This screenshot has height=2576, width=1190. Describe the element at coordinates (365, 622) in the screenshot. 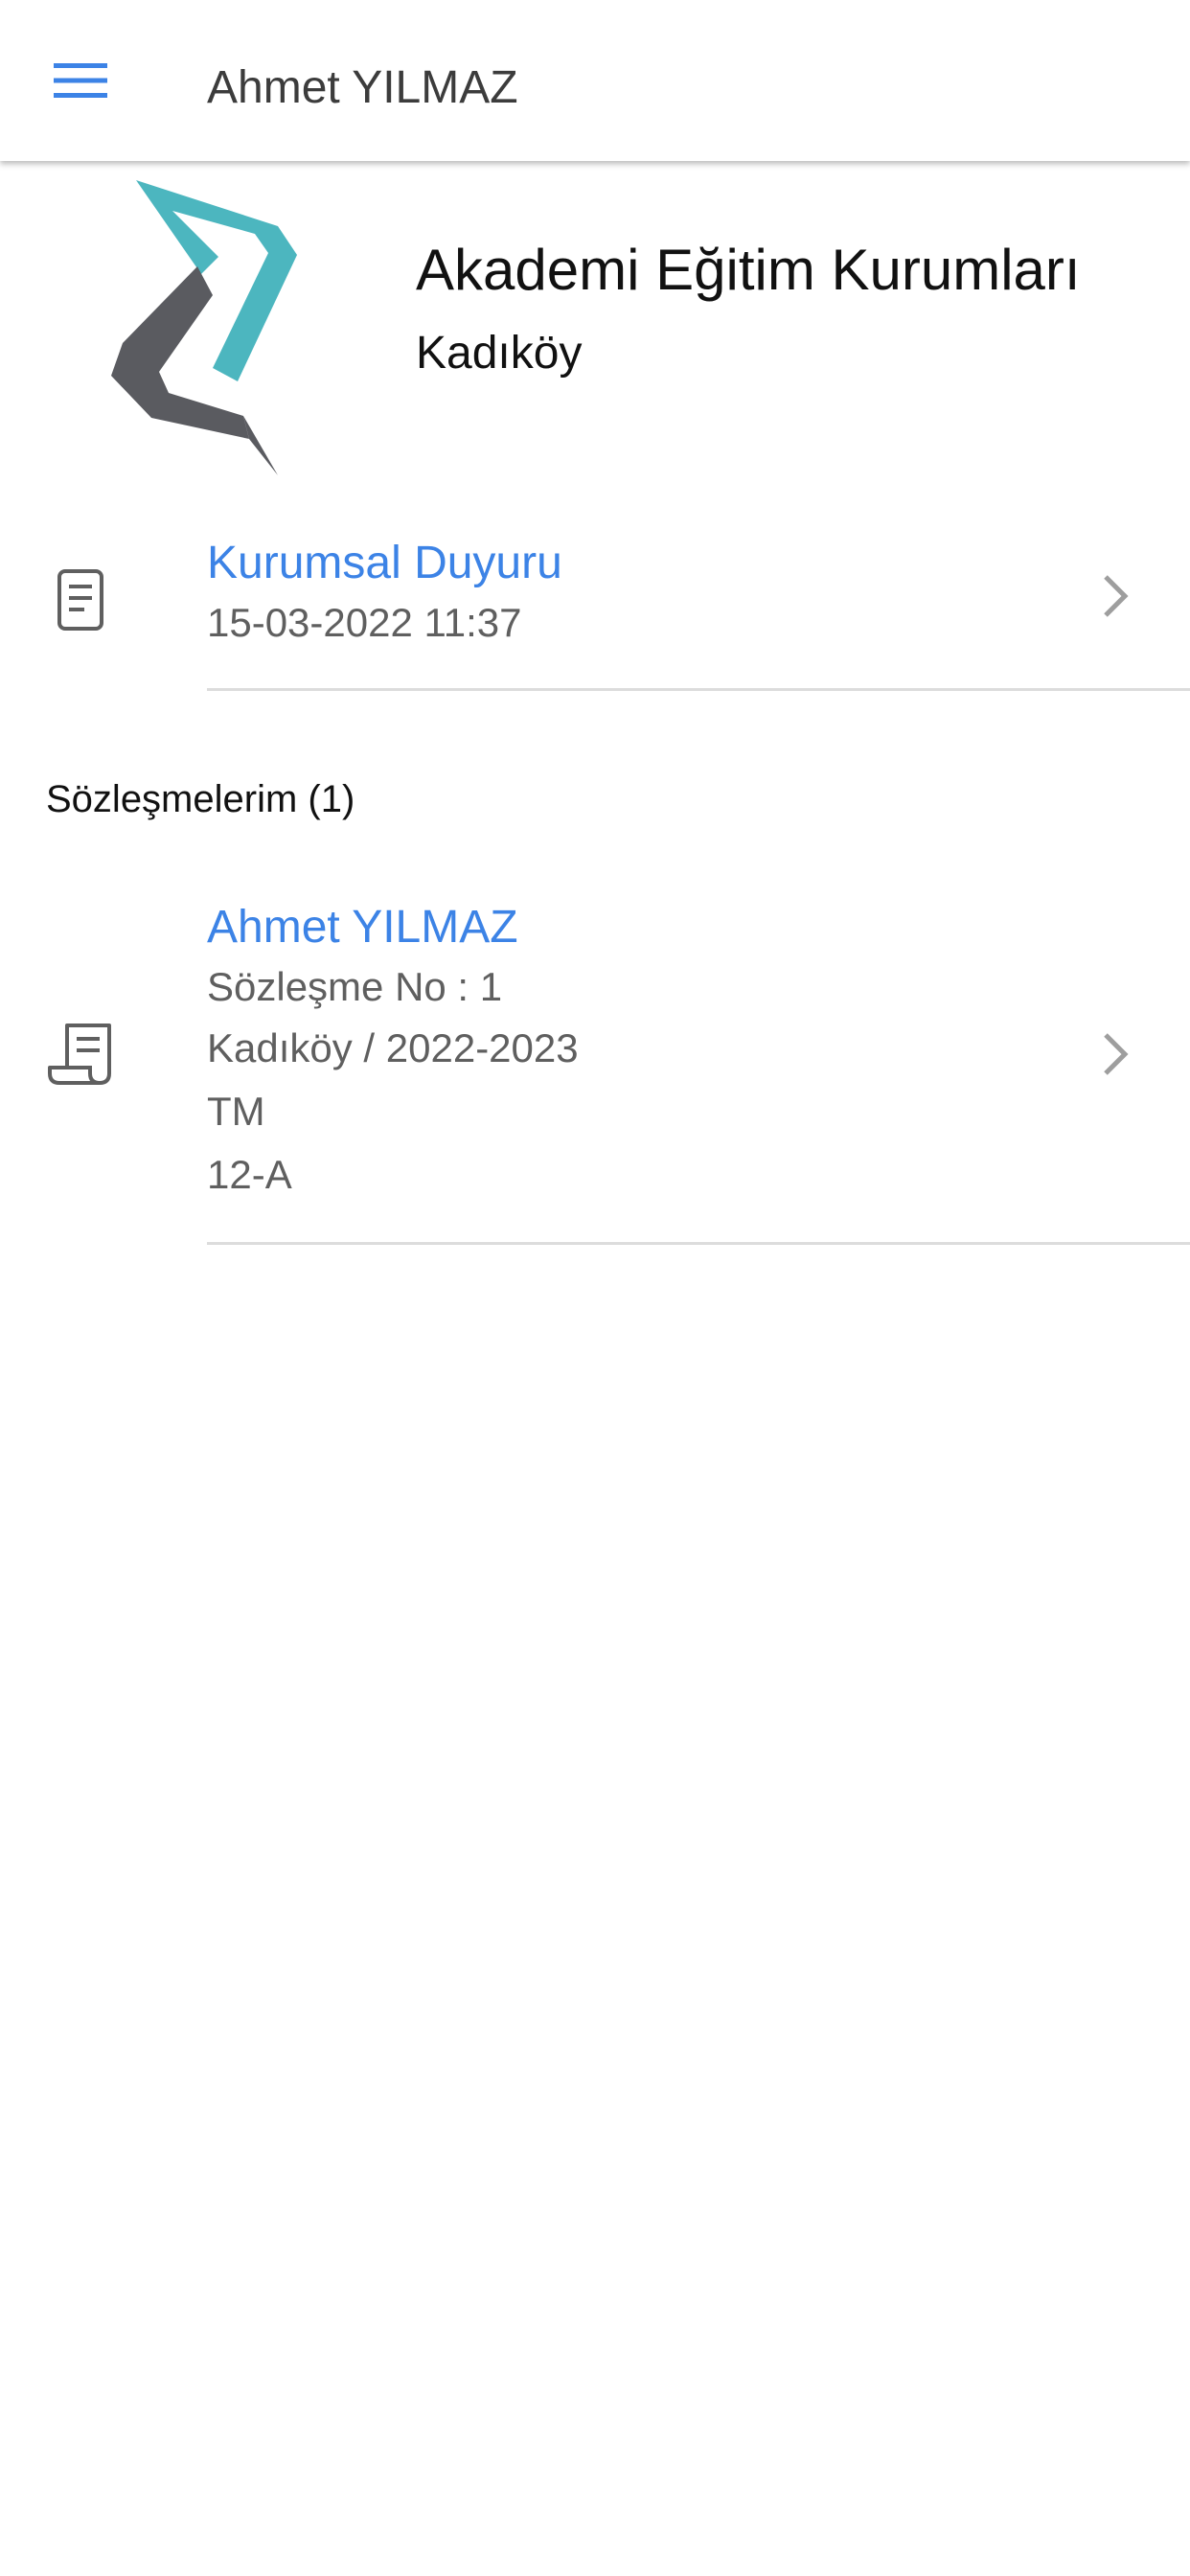

I see `announcement-date: 15-03-2022 11:37` at that location.